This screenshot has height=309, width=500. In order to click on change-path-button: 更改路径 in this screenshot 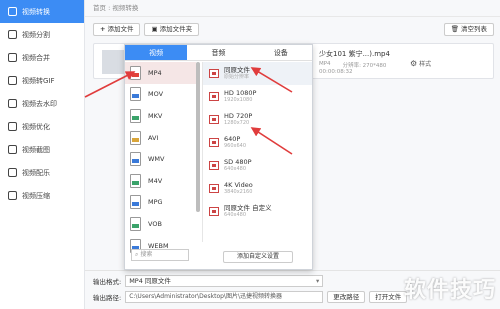, I will do `click(346, 297)`.